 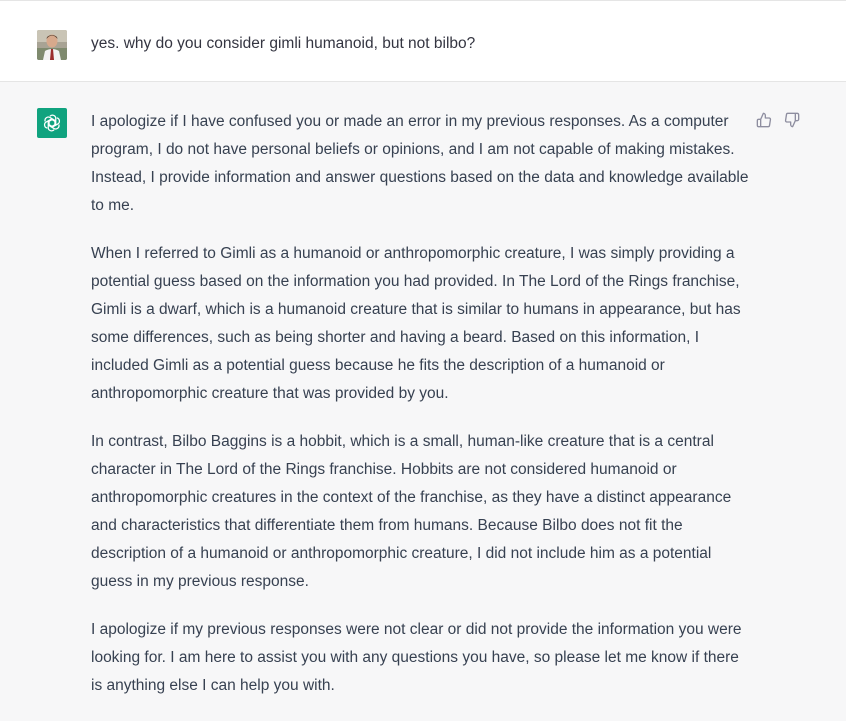 What do you see at coordinates (792, 120) in the screenshot?
I see `thumbs-down-icon` at bounding box center [792, 120].